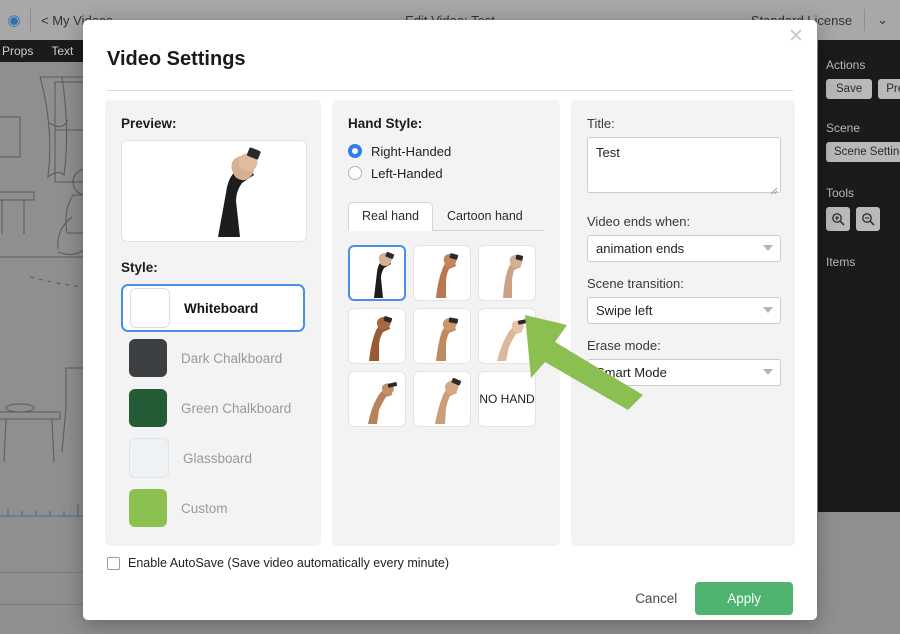  Describe the element at coordinates (635, 283) in the screenshot. I see `scene-transition-label: Scene transition:` at that location.